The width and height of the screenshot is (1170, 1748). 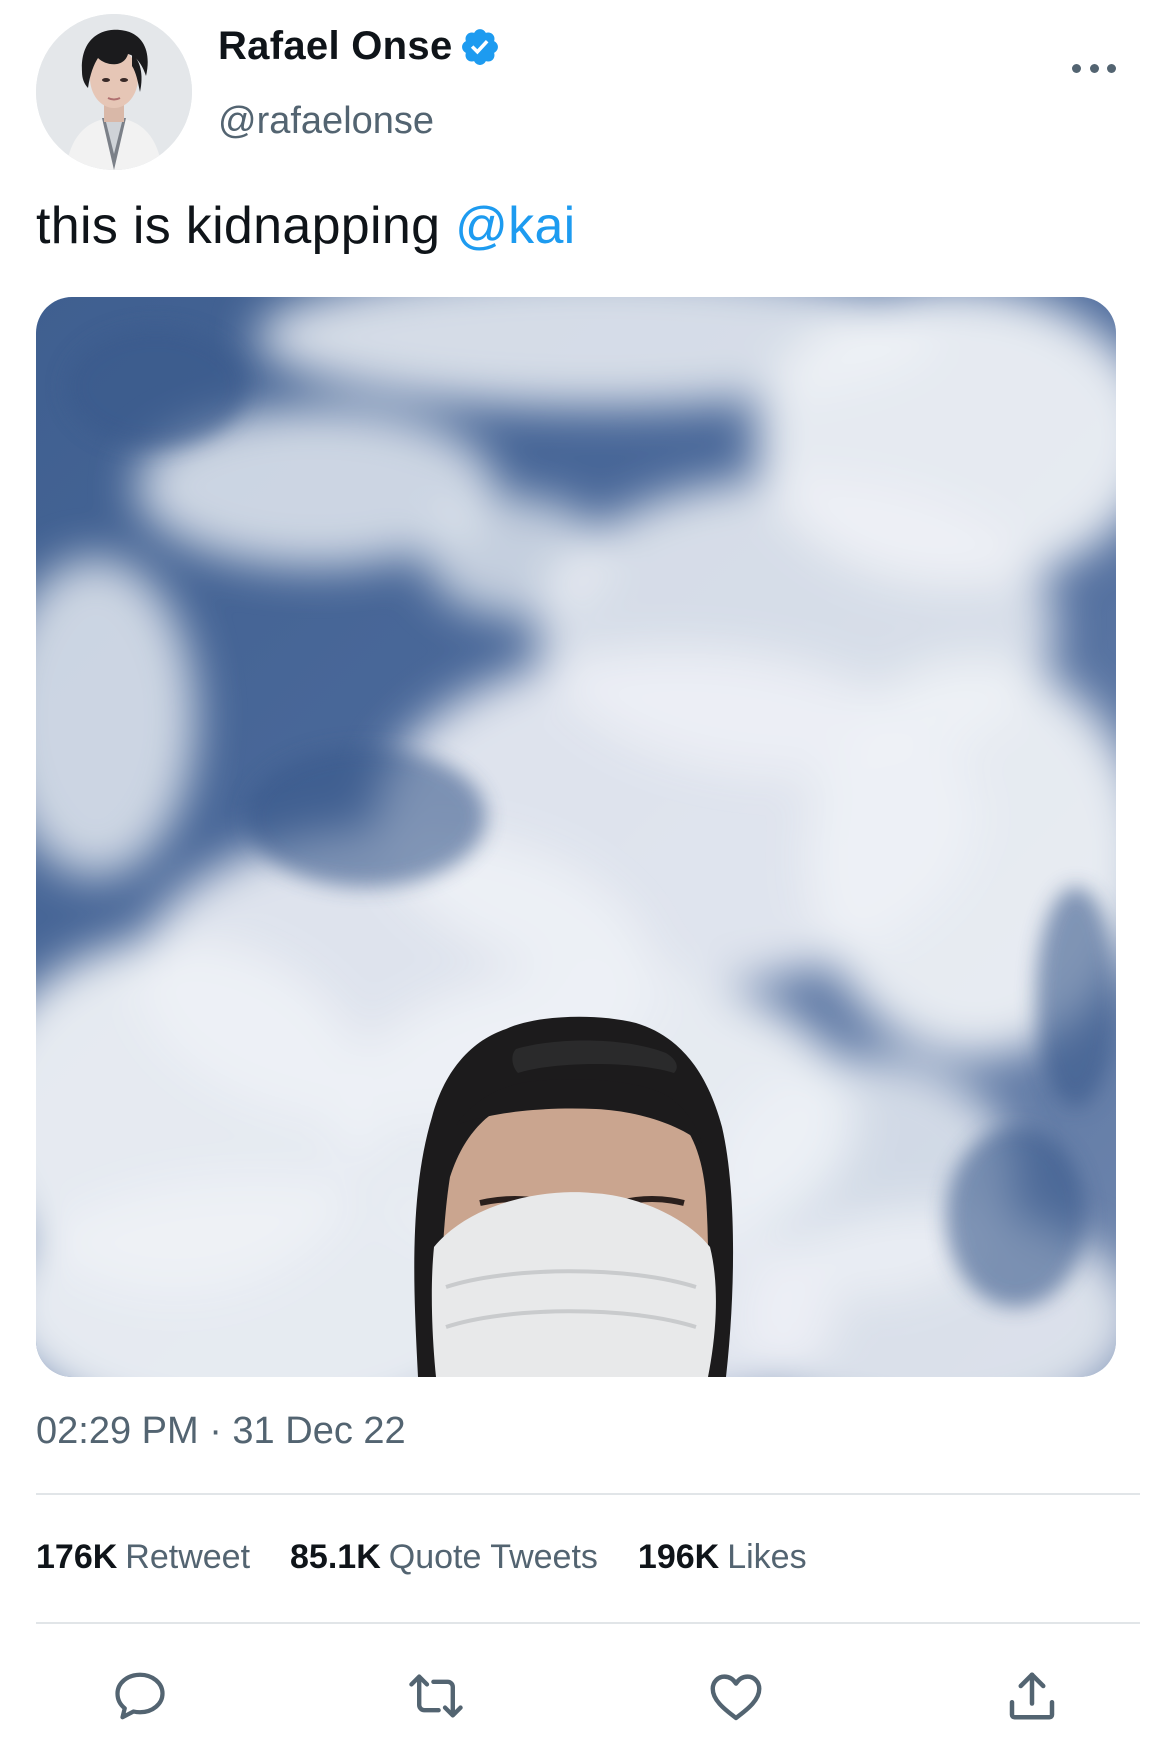 I want to click on quote-tweets-label: Quote Tweets, so click(x=493, y=1557).